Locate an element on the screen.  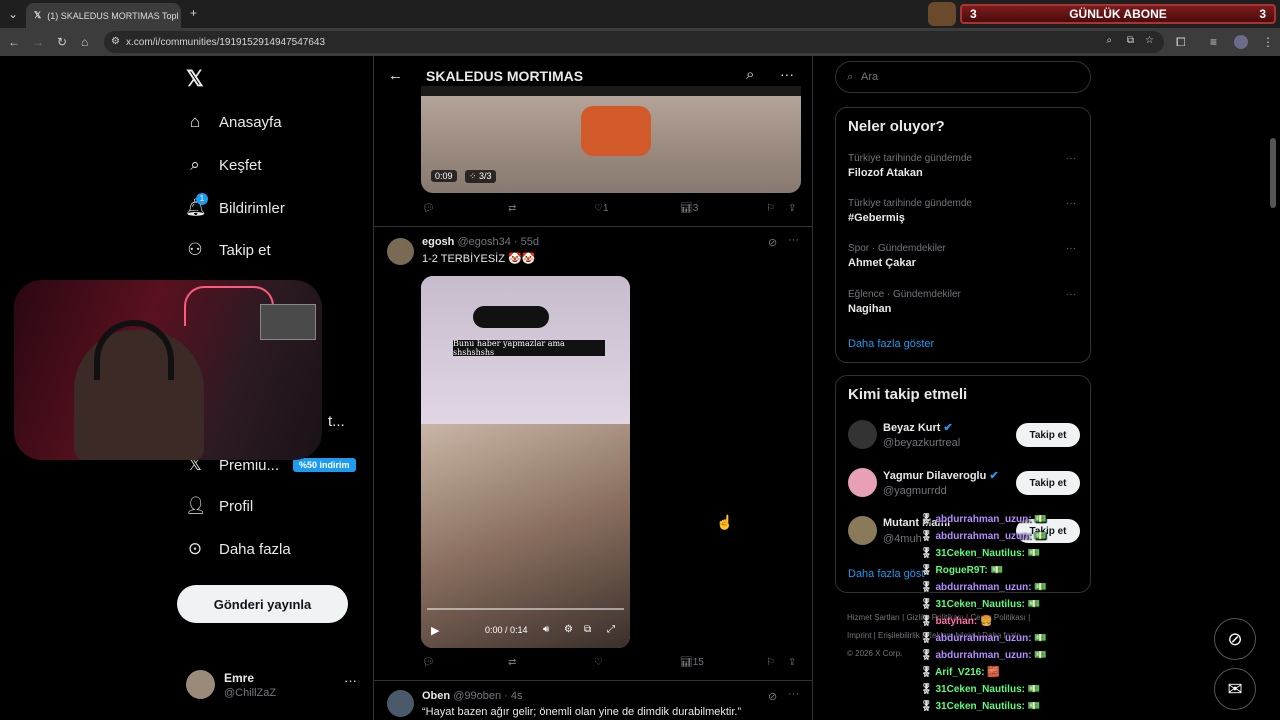
nav-home: ⌂ Anasayfa is located at coordinates (233, 122).